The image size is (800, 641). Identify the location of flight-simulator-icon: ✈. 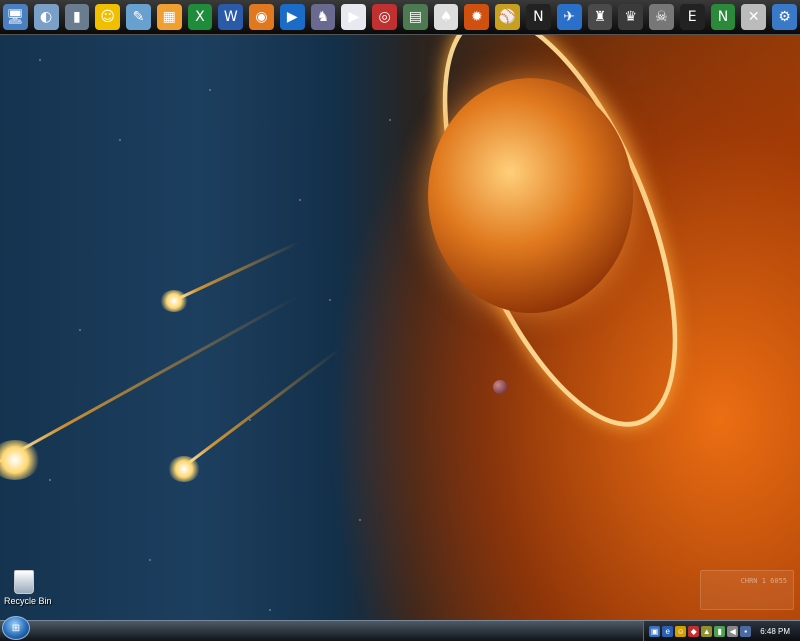
(569, 17).